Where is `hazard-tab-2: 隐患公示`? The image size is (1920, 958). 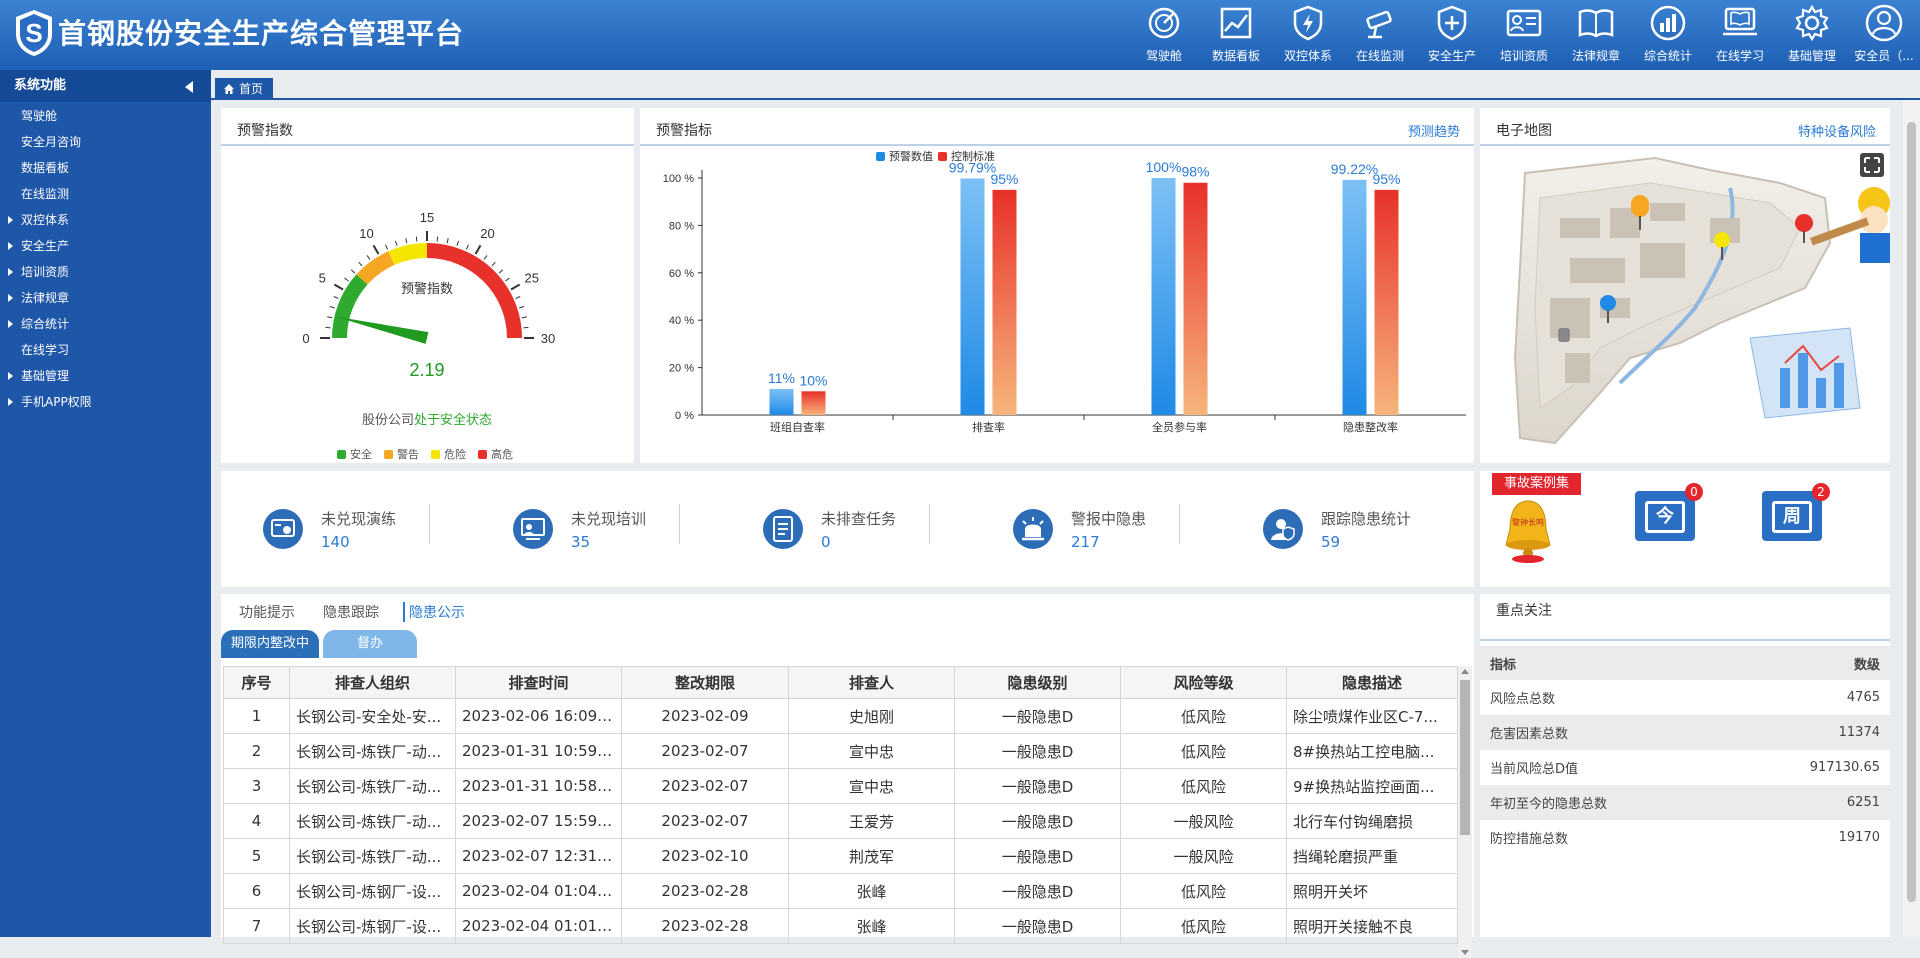
hazard-tab-2: 隐患公示 is located at coordinates (436, 612).